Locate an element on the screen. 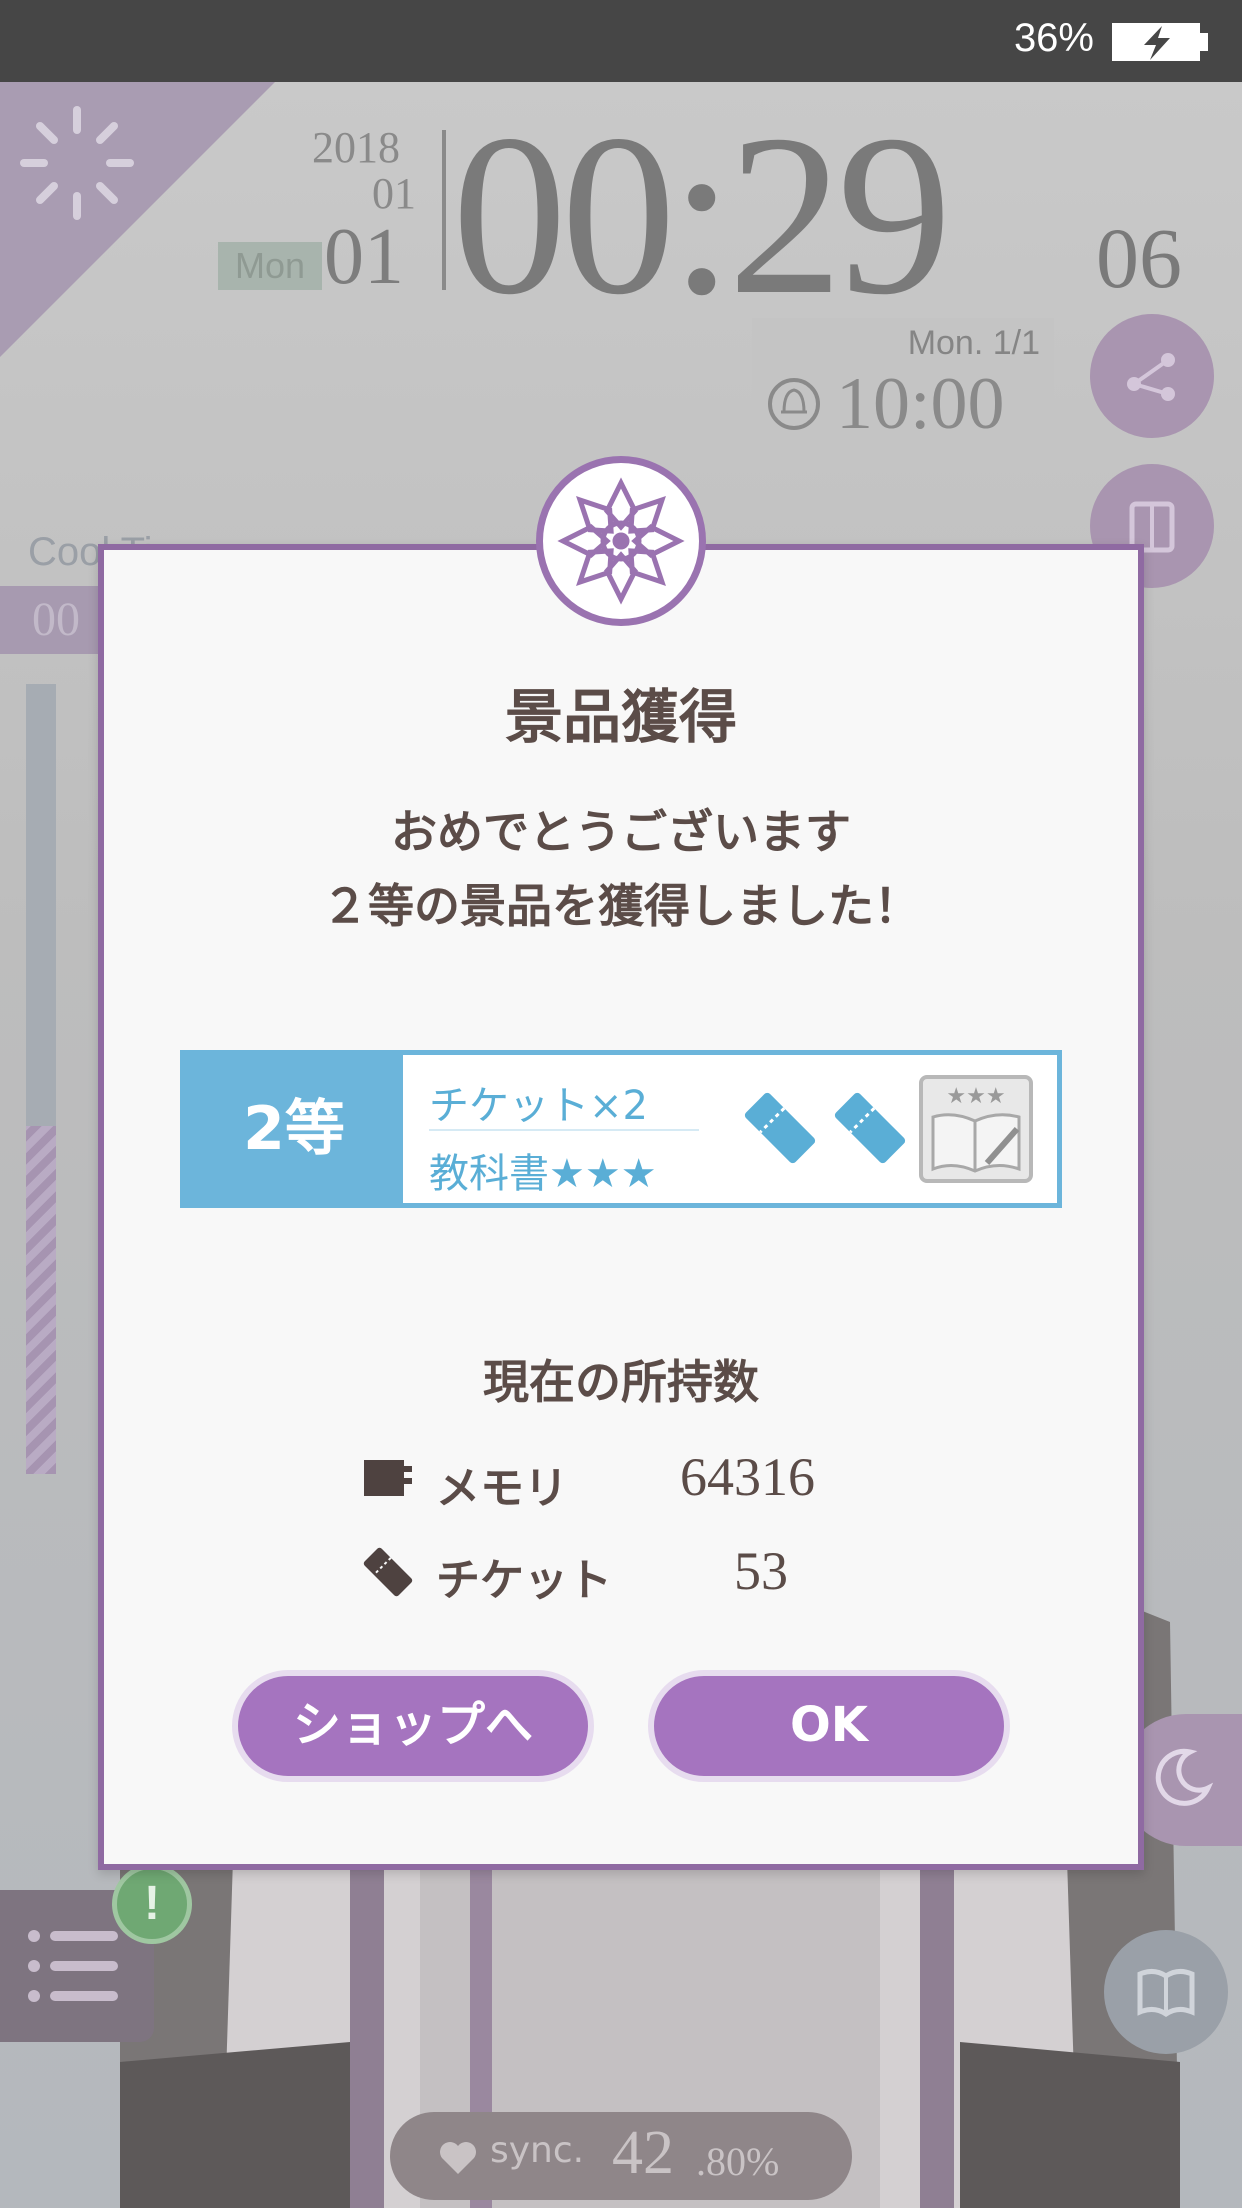 The height and width of the screenshot is (2208, 1242). share-icon is located at coordinates (1151, 377).